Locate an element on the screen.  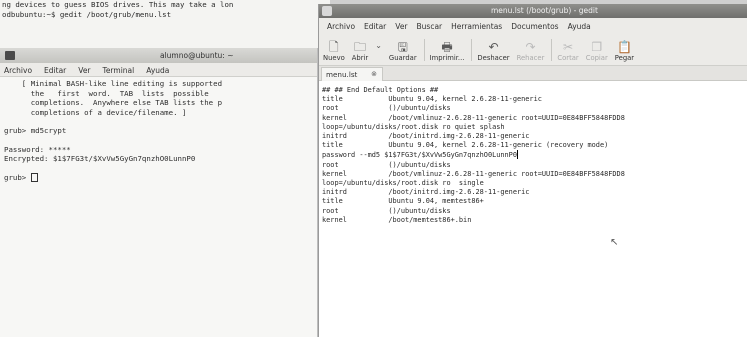
mouse-pointer-icon: ↖ is located at coordinates (614, 242).